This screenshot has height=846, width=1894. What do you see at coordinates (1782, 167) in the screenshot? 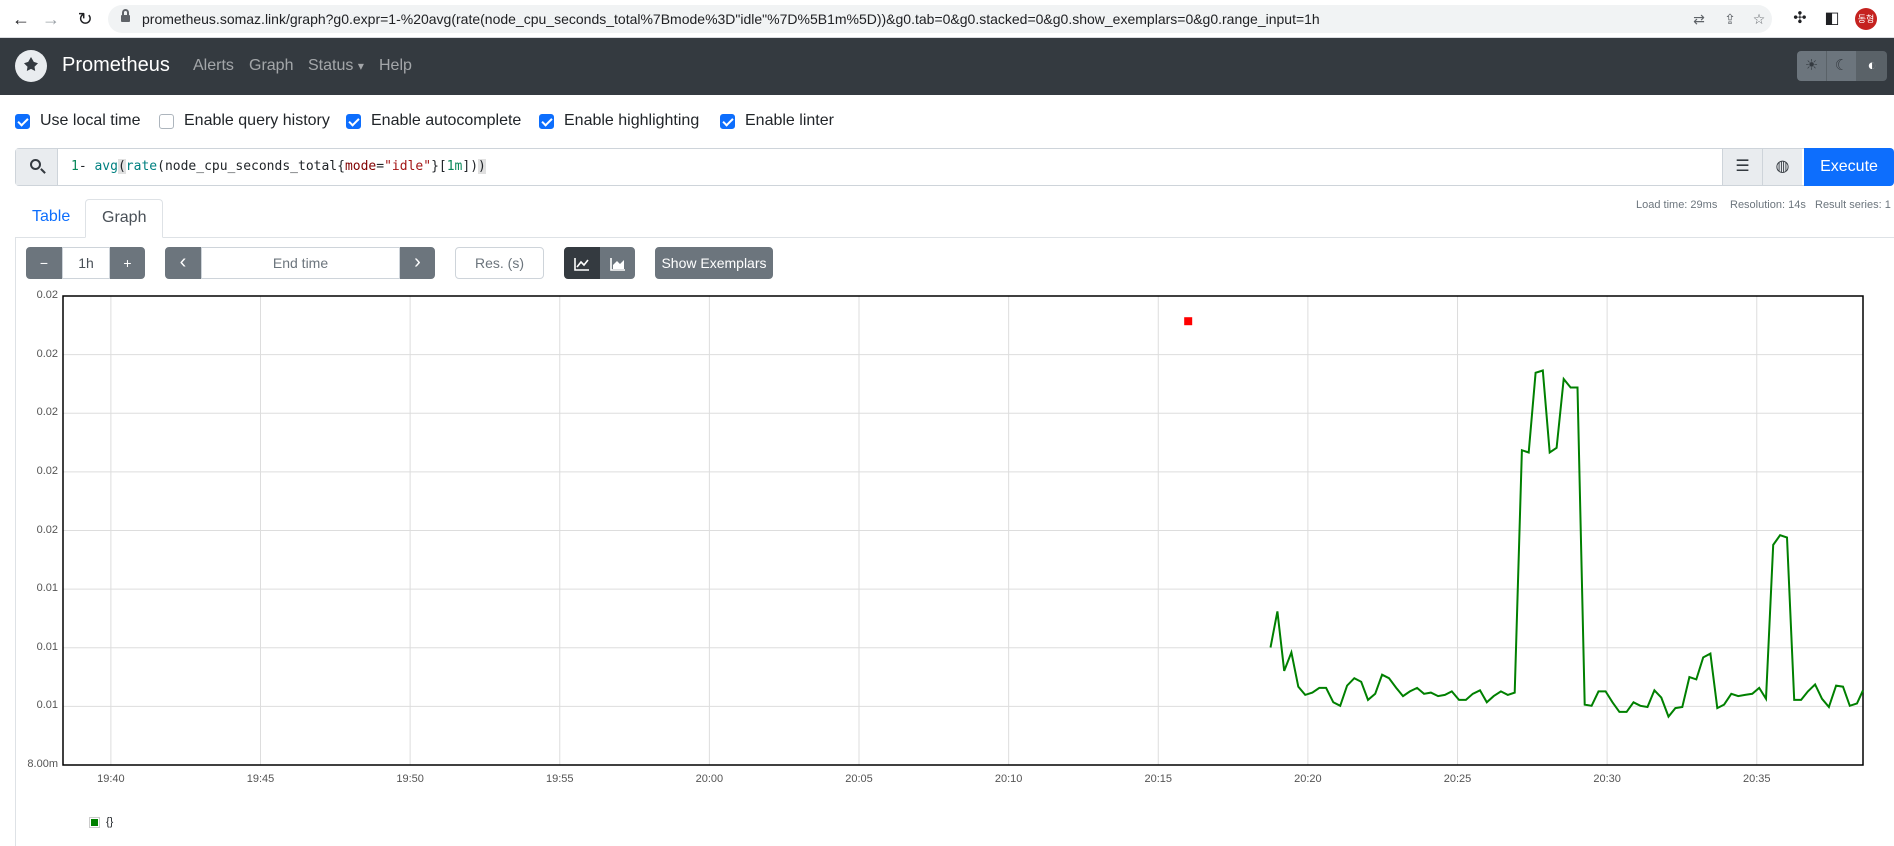
I see `metrics-explorer-globe-icon: ◍` at bounding box center [1782, 167].